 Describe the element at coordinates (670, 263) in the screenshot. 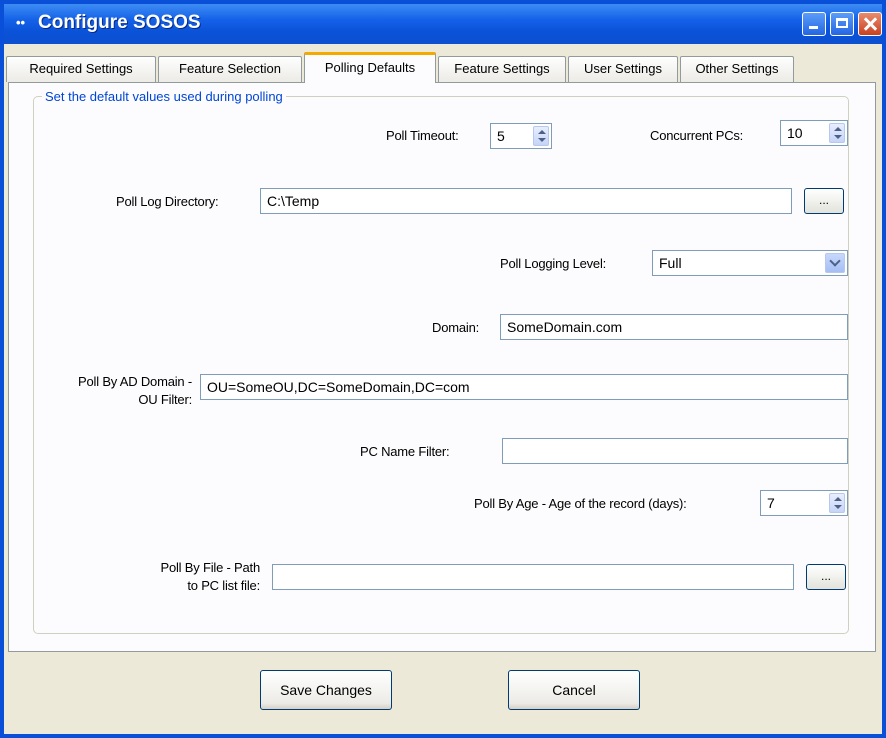

I see `poll-logging-level-value: Full` at that location.